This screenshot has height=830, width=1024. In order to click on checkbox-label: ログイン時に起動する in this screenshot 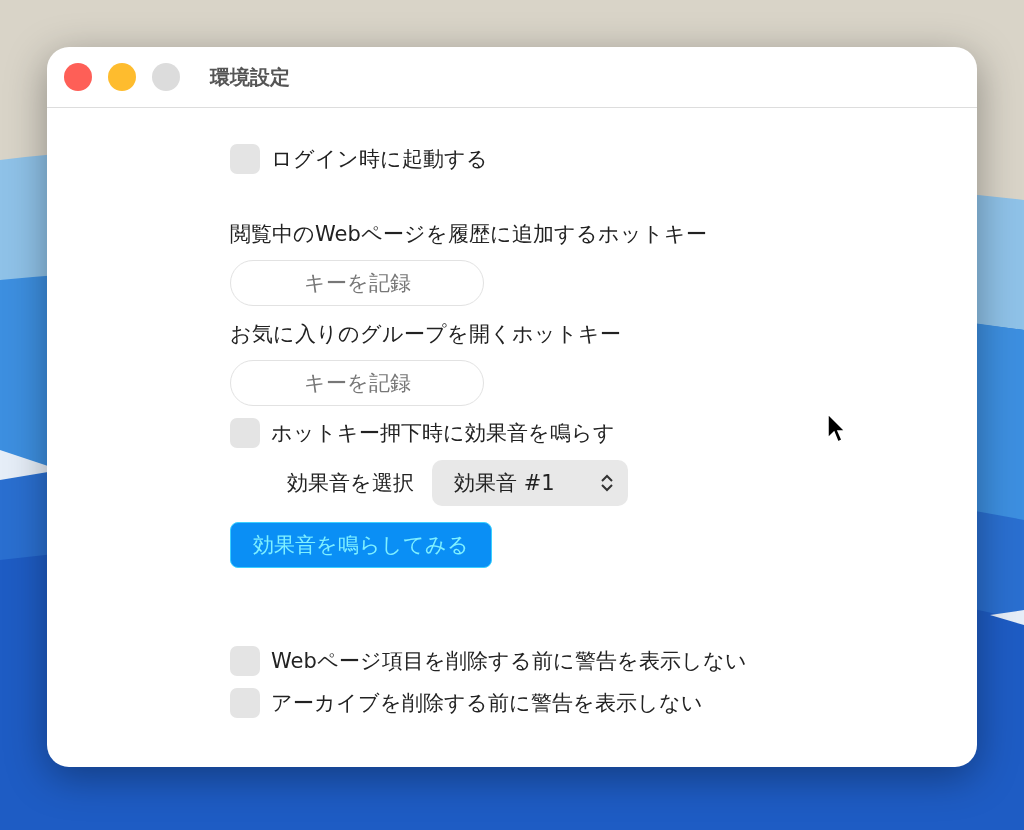, I will do `click(379, 159)`.